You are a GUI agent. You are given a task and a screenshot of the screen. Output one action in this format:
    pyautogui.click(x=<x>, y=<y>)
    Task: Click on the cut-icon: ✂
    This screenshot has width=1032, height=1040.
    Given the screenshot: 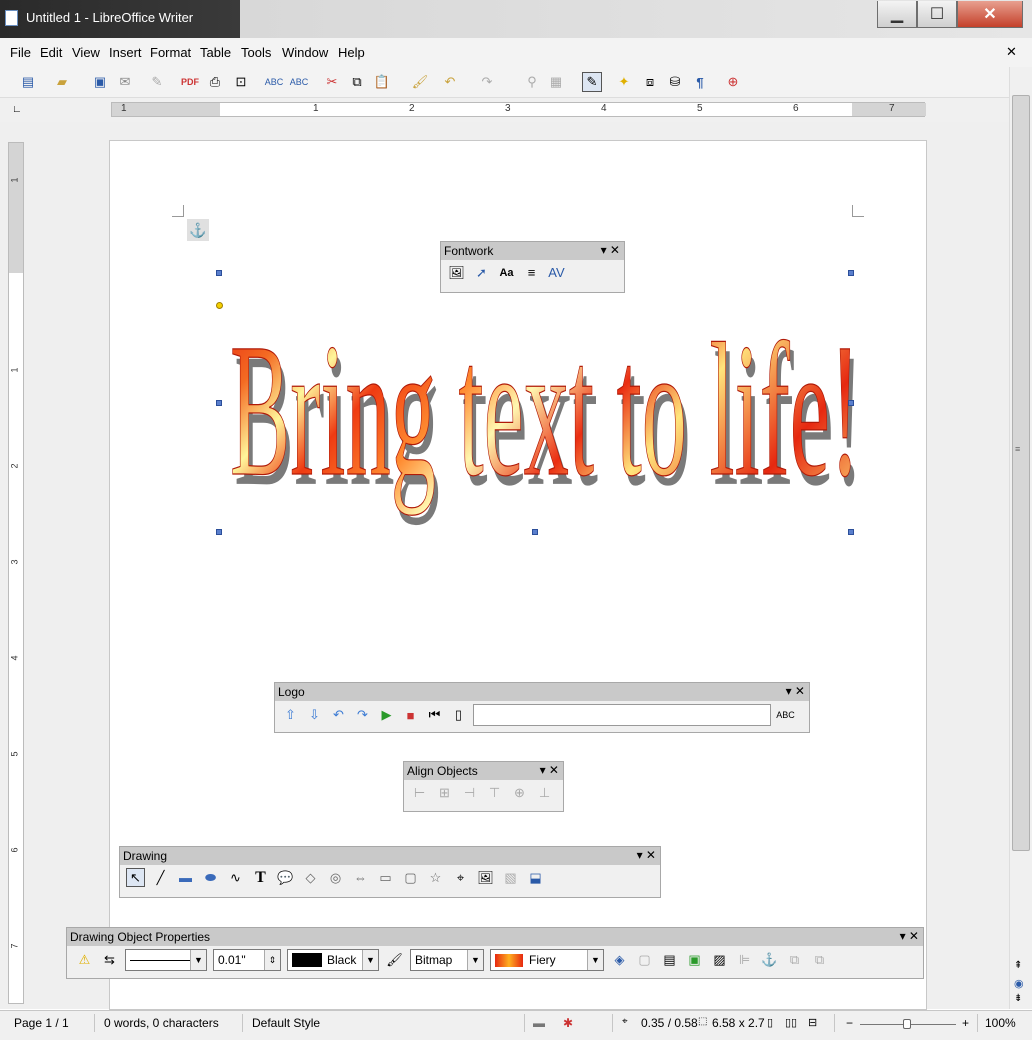 What is the action you would take?
    pyautogui.click(x=332, y=82)
    